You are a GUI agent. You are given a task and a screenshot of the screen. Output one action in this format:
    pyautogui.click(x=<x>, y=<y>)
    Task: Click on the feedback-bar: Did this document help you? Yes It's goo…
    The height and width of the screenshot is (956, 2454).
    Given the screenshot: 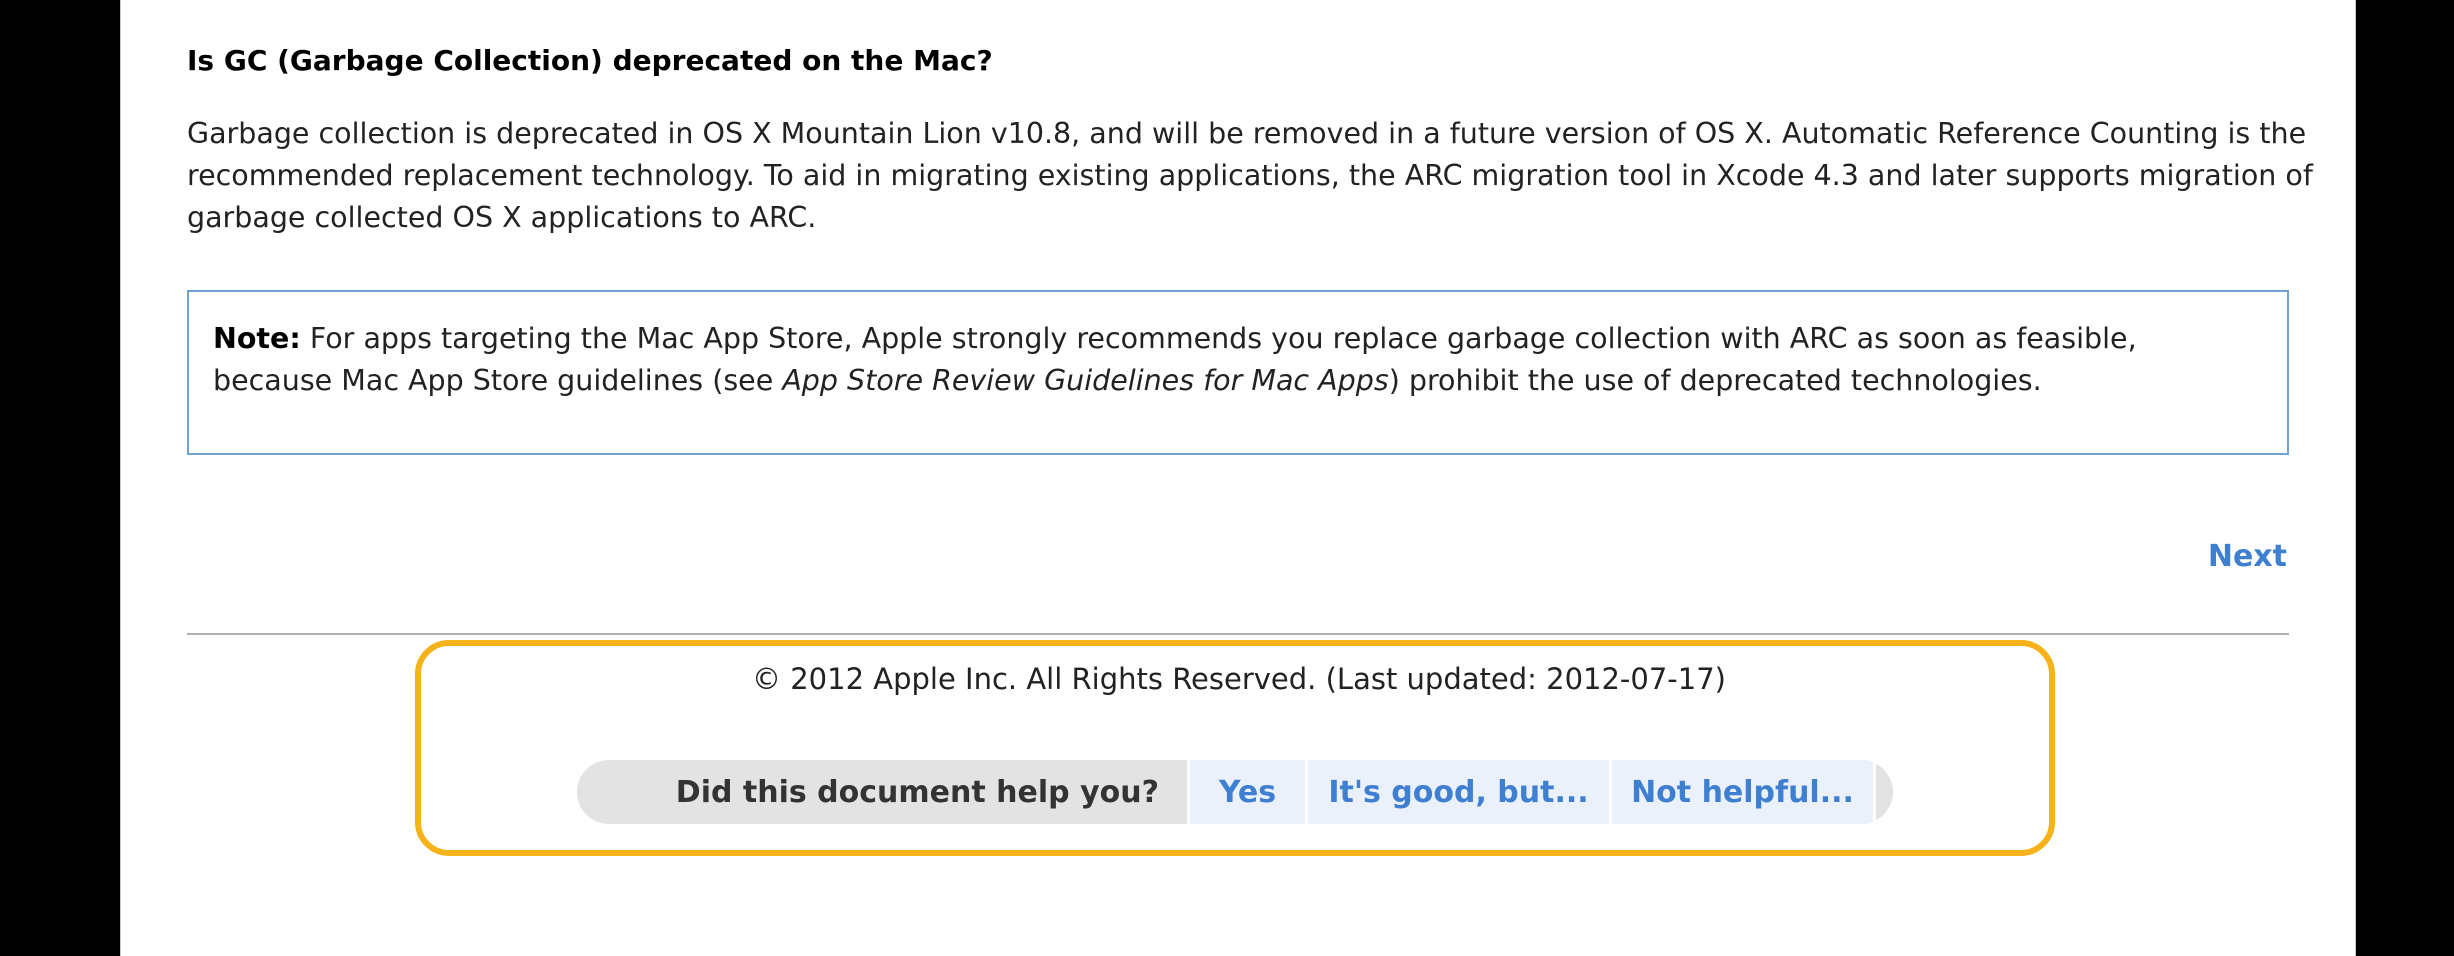 What is the action you would take?
    pyautogui.click(x=1235, y=792)
    